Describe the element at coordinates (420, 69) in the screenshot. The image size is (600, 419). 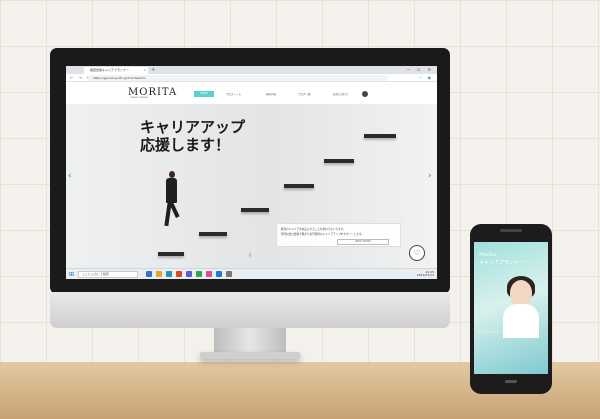
I see `window-controls: ─ ☐ ✕` at that location.